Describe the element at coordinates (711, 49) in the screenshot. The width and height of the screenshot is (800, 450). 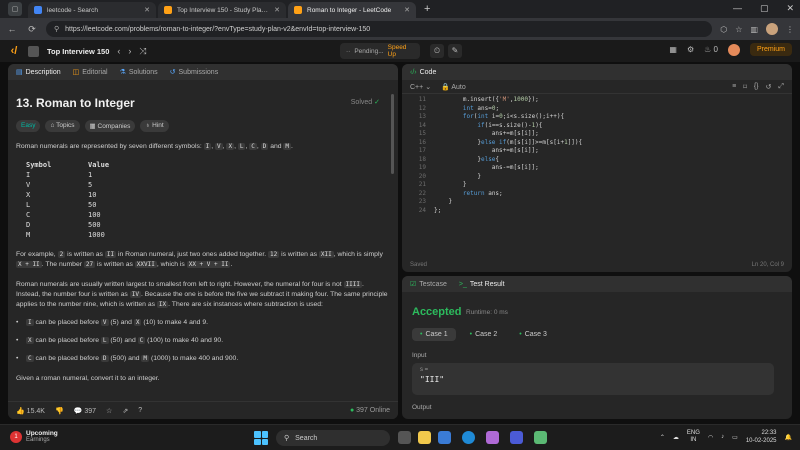
I see `streak-counter: ♨ 0` at that location.